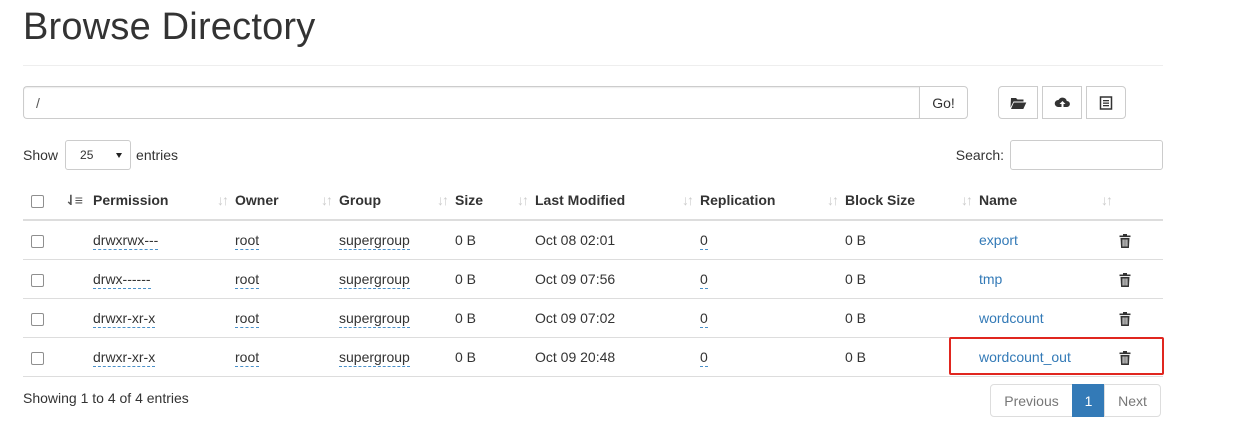 This screenshot has width=1254, height=432. I want to click on name-link: tmp, so click(990, 279).